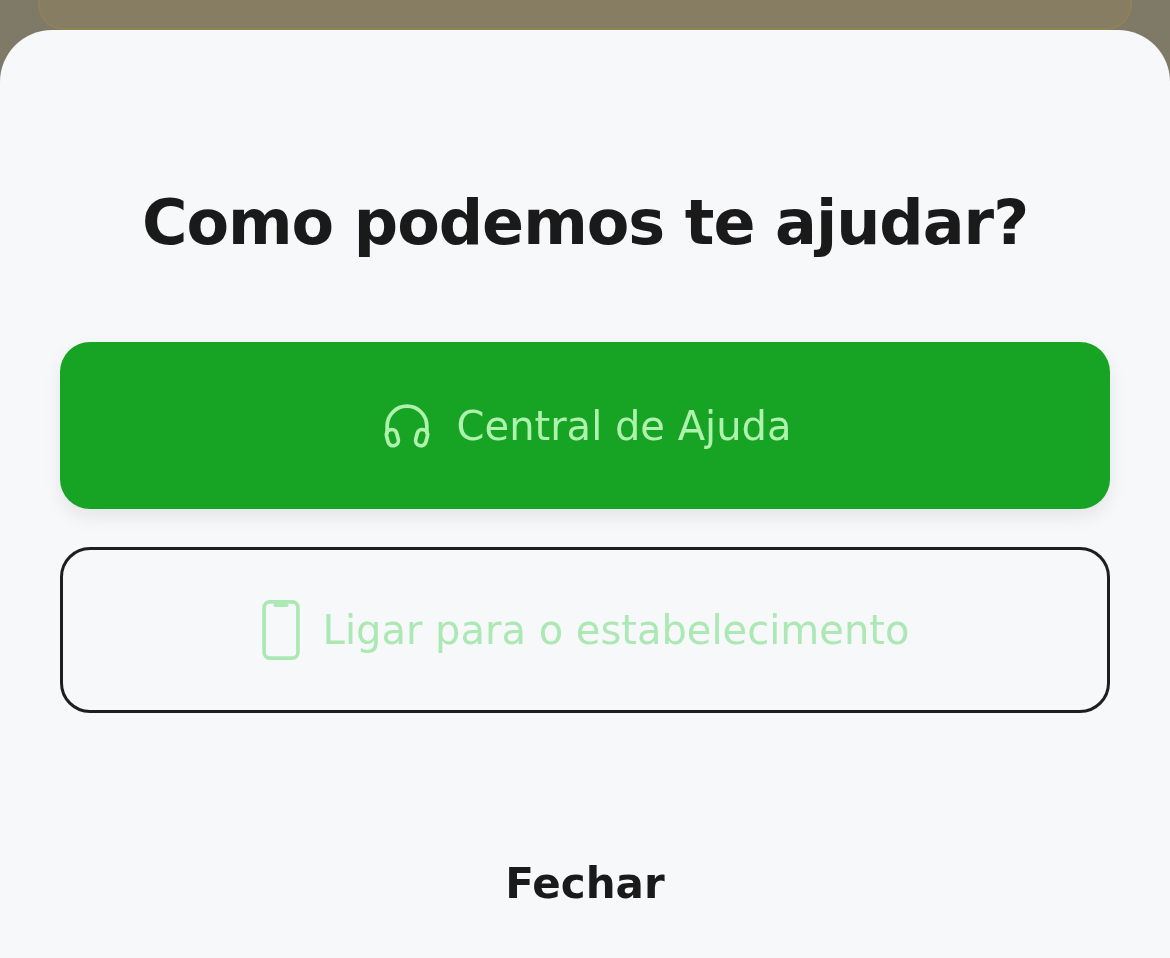  What do you see at coordinates (585, 223) in the screenshot?
I see `sheet-title: Como podemos te ajudar?` at bounding box center [585, 223].